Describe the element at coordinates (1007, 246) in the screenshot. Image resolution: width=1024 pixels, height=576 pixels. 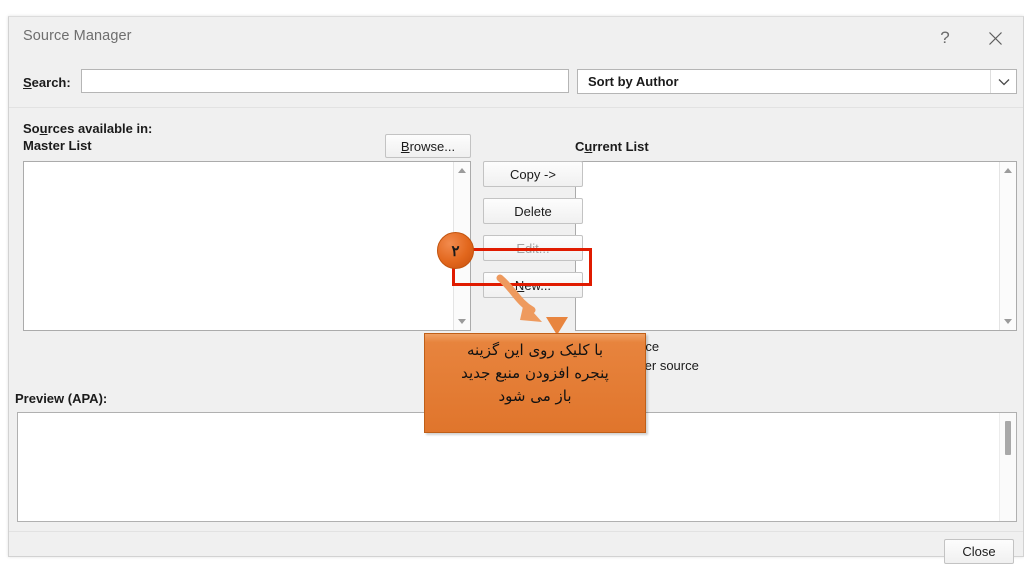
I see `current-list-scrollbar` at that location.